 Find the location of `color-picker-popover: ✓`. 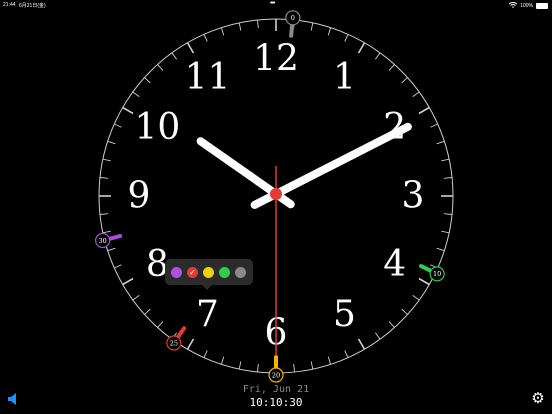

color-picker-popover: ✓ is located at coordinates (209, 274).